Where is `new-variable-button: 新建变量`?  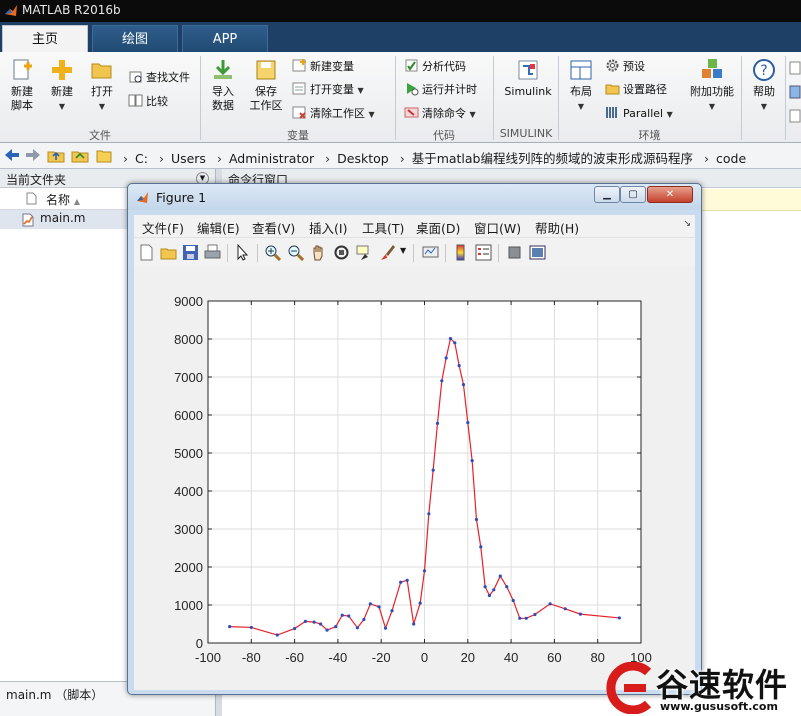 new-variable-button: 新建变量 is located at coordinates (323, 67).